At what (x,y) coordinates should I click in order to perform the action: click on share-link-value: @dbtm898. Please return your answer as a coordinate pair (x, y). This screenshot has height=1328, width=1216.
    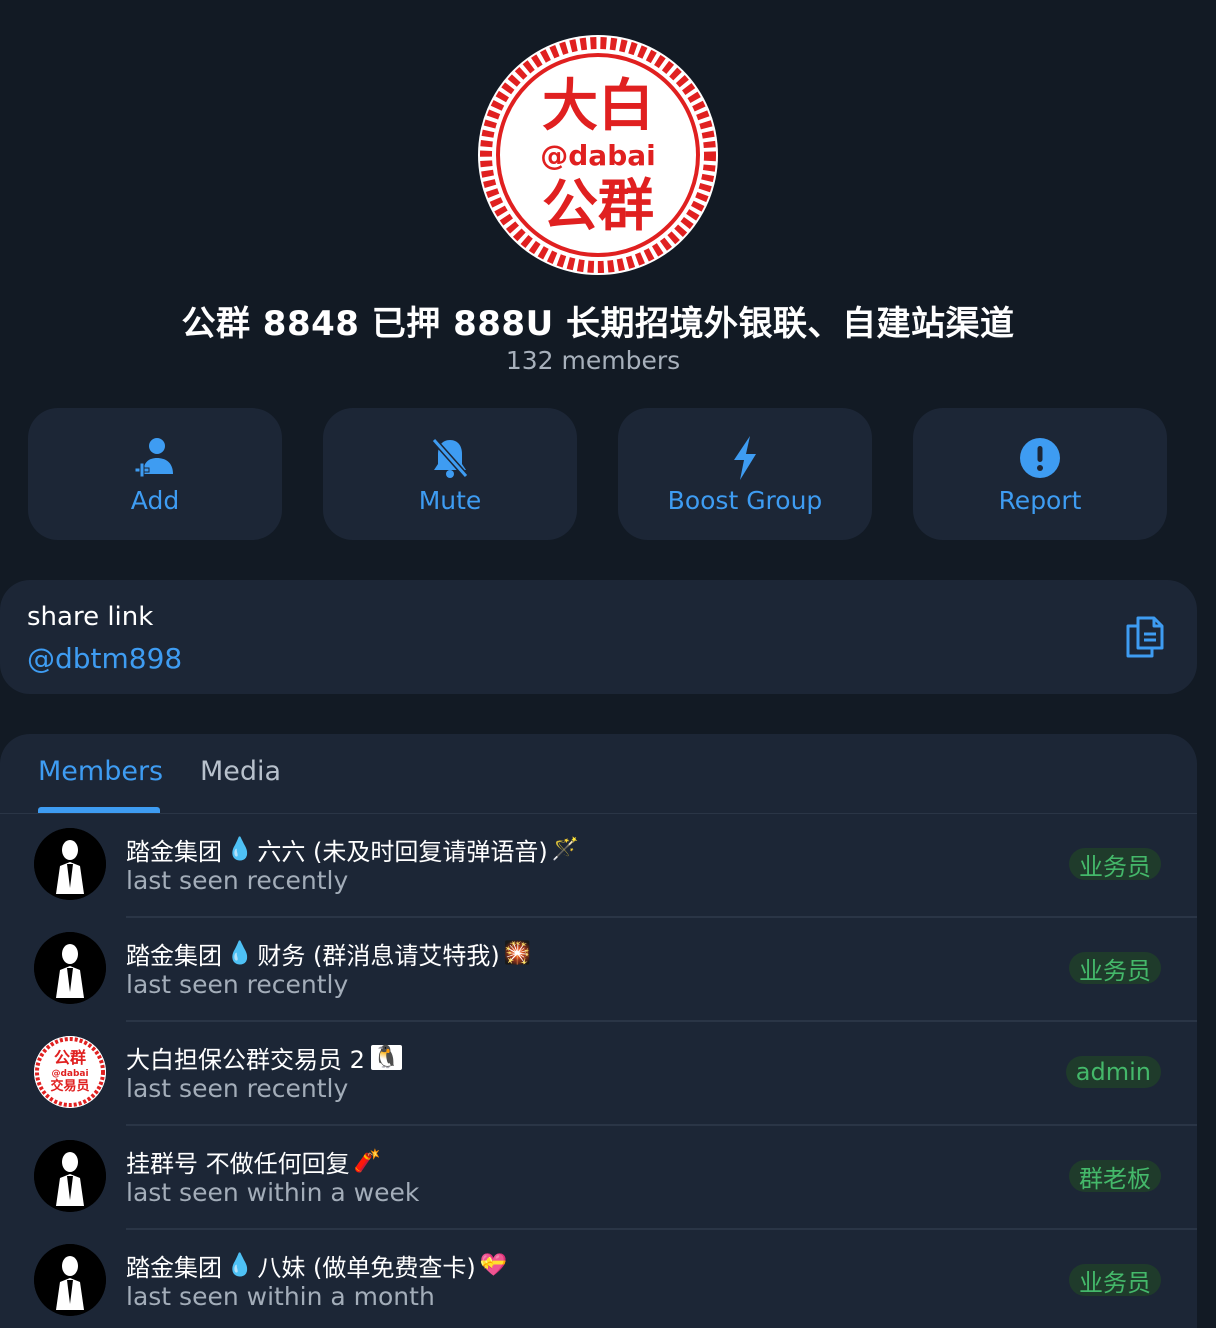
    Looking at the image, I should click on (104, 658).